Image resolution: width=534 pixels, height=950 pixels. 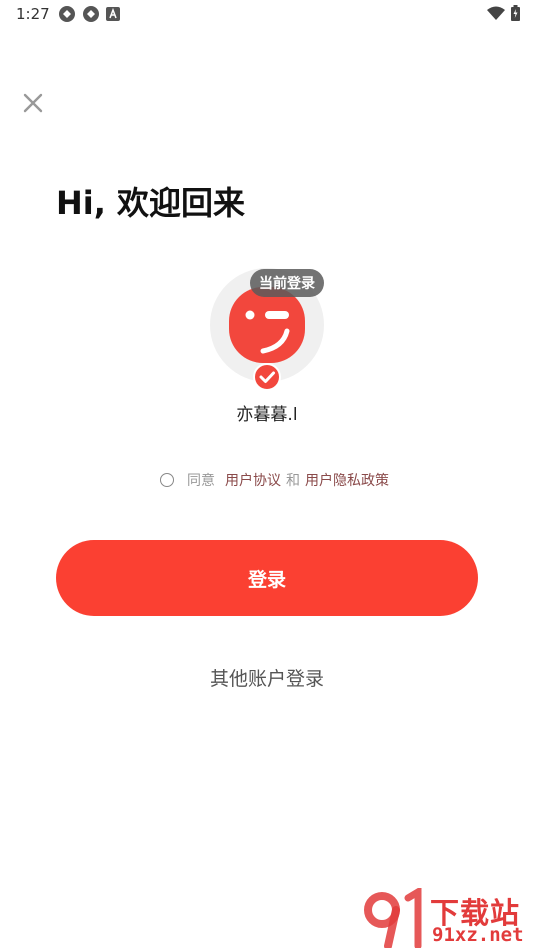 I want to click on privacy-policy-link: 用户隐私政策, so click(x=347, y=480).